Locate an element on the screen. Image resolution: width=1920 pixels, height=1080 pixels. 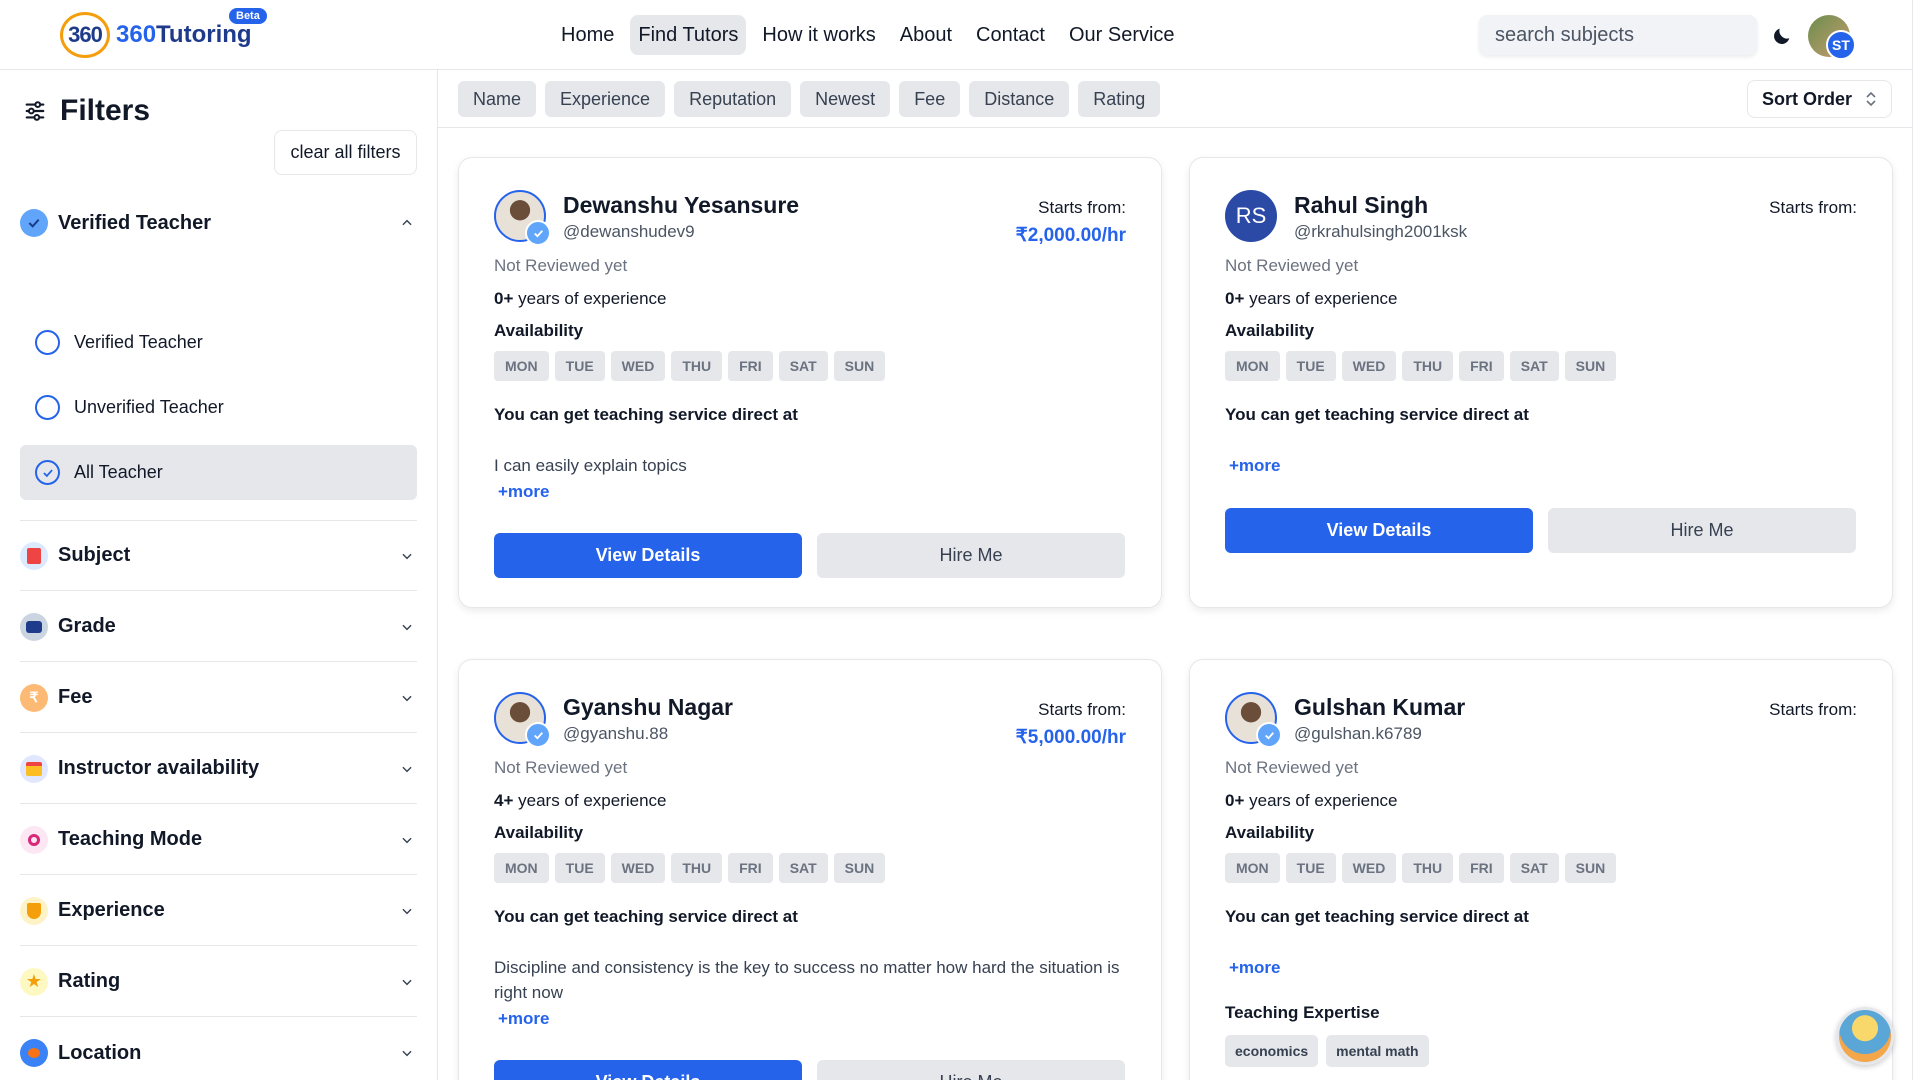
tutor-price: ₹2,000.00/hr is located at coordinates (1070, 235).